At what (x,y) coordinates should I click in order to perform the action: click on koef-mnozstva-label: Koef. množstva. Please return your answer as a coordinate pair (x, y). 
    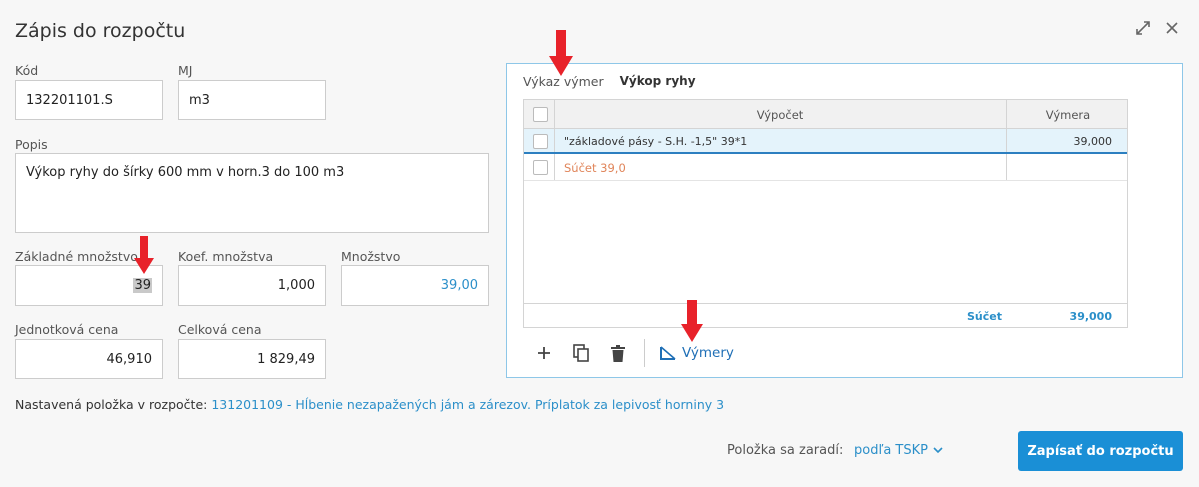
    Looking at the image, I should click on (226, 256).